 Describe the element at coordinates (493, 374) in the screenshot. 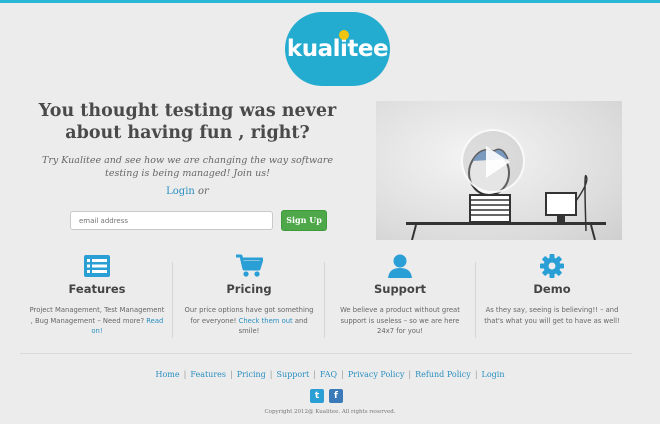

I see `footer-link-login: Login` at that location.